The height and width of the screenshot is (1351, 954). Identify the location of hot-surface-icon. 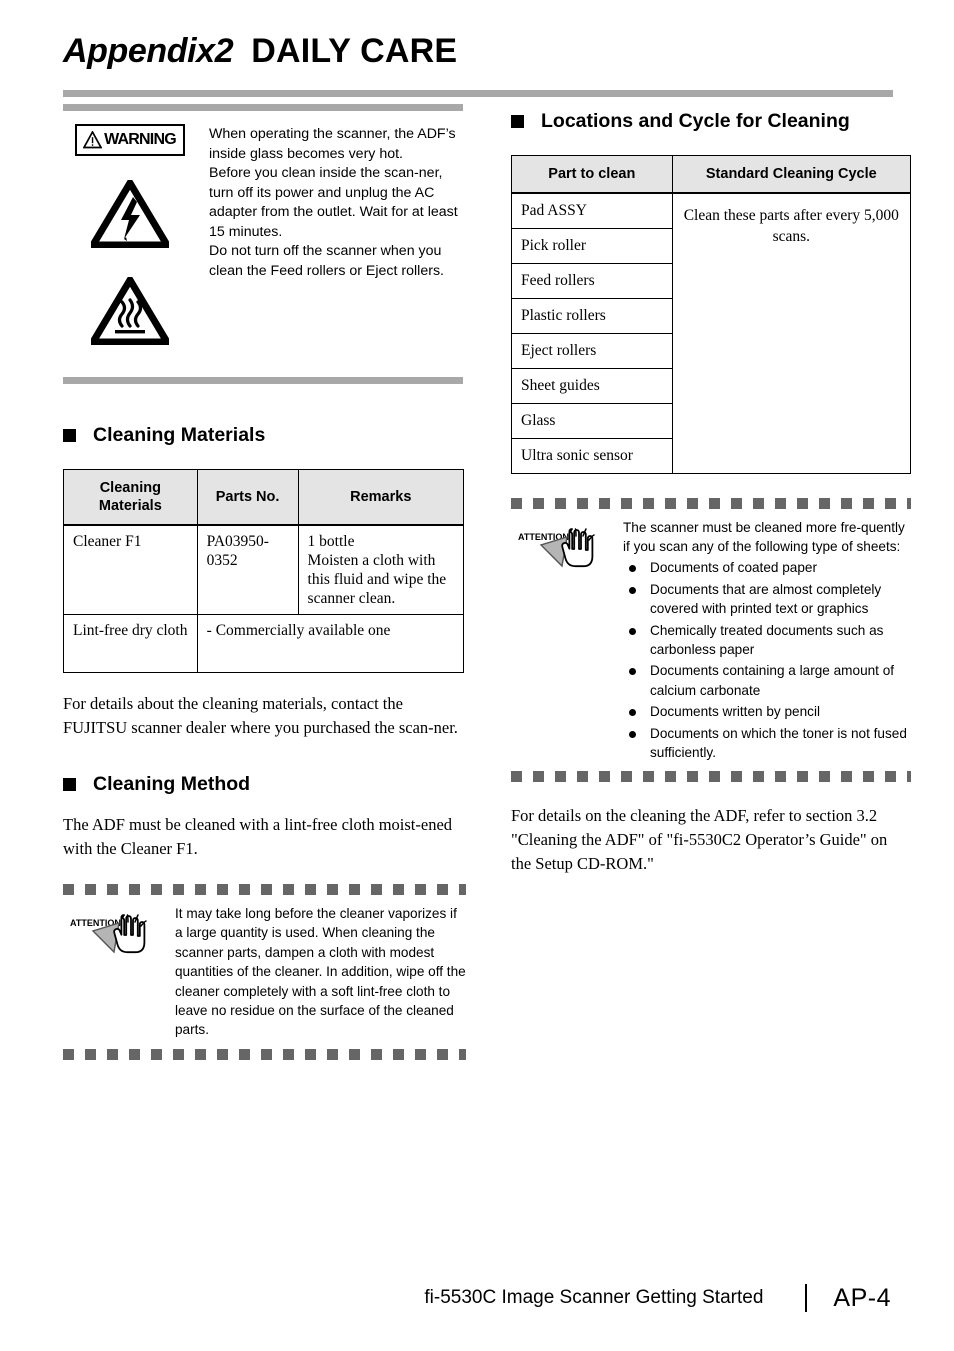
(129, 311).